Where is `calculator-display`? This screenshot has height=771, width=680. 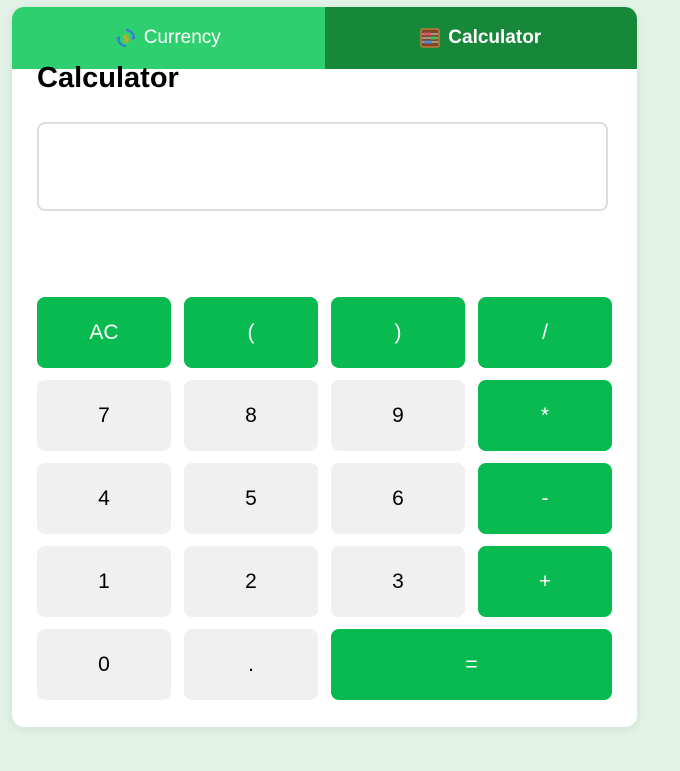 calculator-display is located at coordinates (322, 166).